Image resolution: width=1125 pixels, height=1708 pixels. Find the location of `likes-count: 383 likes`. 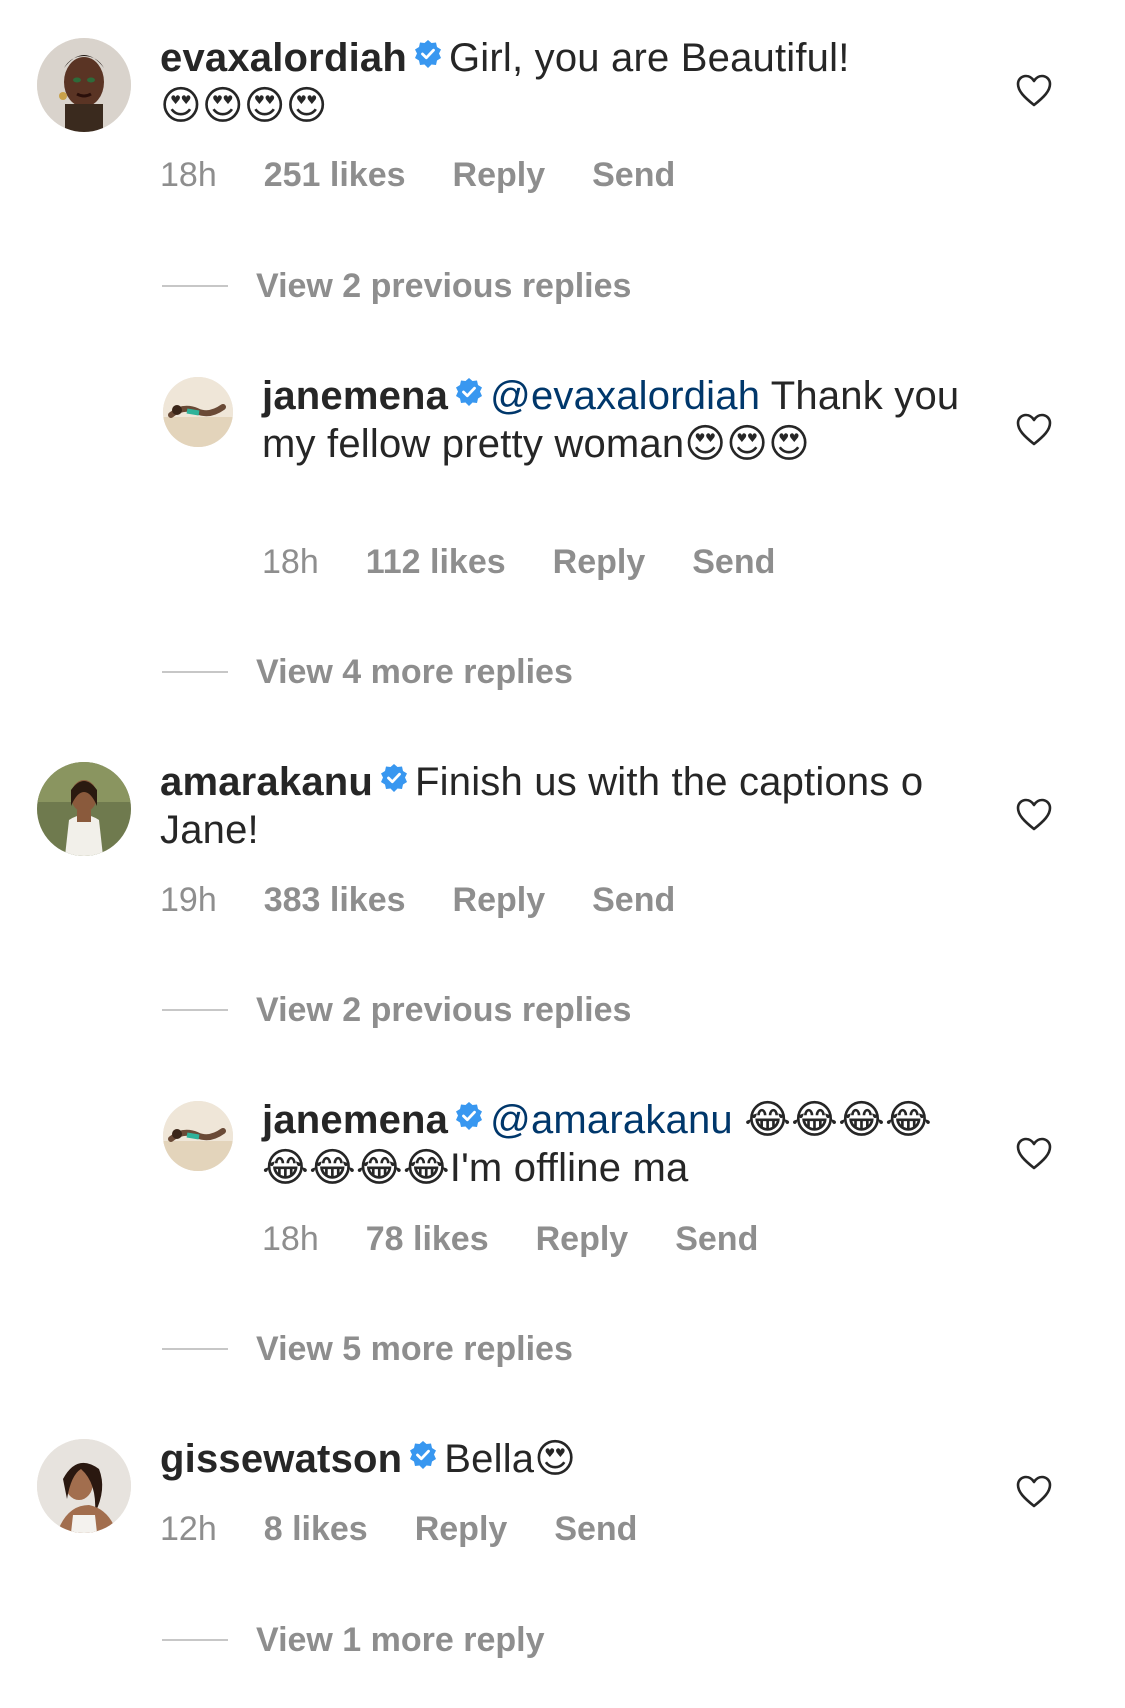

likes-count: 383 likes is located at coordinates (335, 900).